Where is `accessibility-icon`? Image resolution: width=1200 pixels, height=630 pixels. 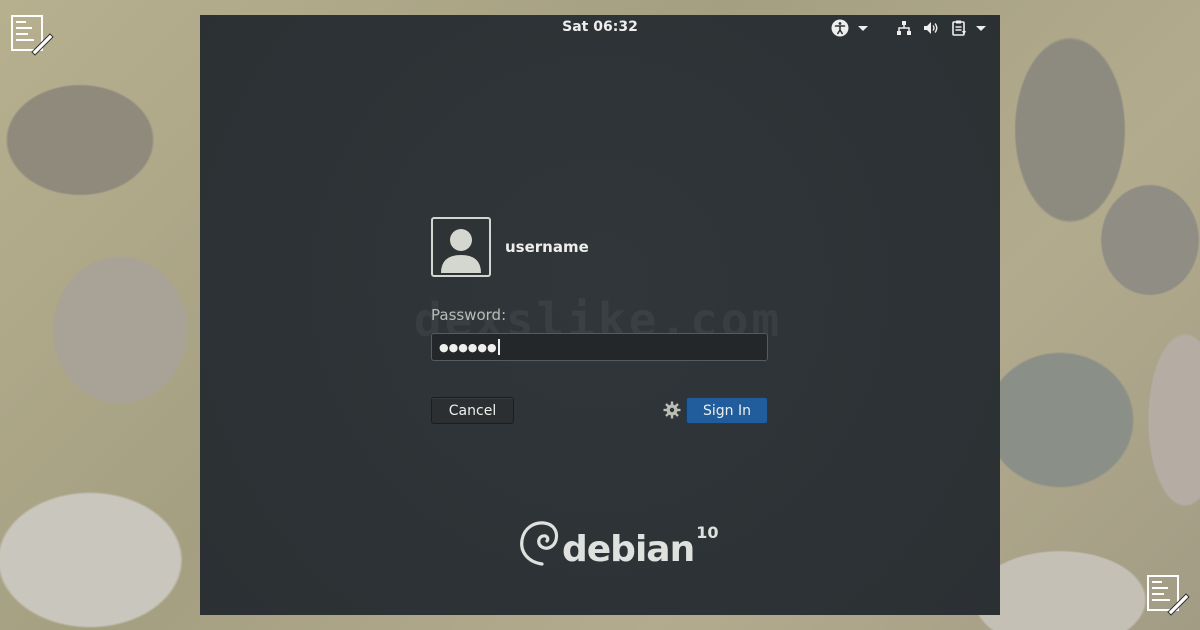
accessibility-icon is located at coordinates (840, 28).